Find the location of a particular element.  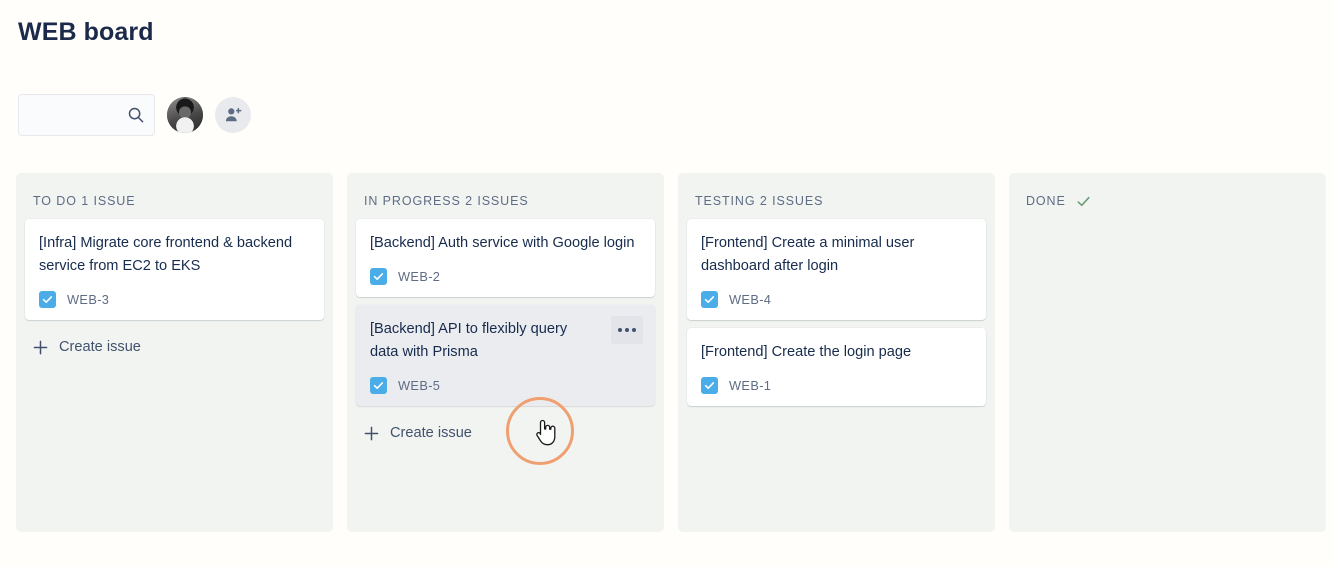

card-more-actions-button is located at coordinates (627, 330).